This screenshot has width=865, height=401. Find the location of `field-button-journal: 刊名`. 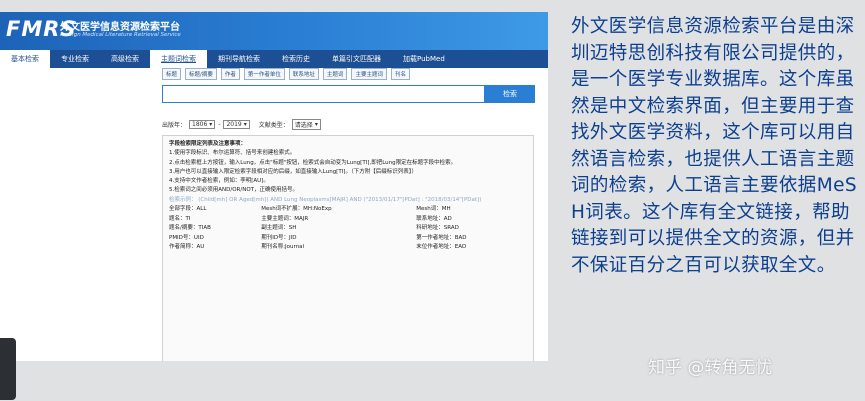

field-button-journal: 刊名 is located at coordinates (400, 74).